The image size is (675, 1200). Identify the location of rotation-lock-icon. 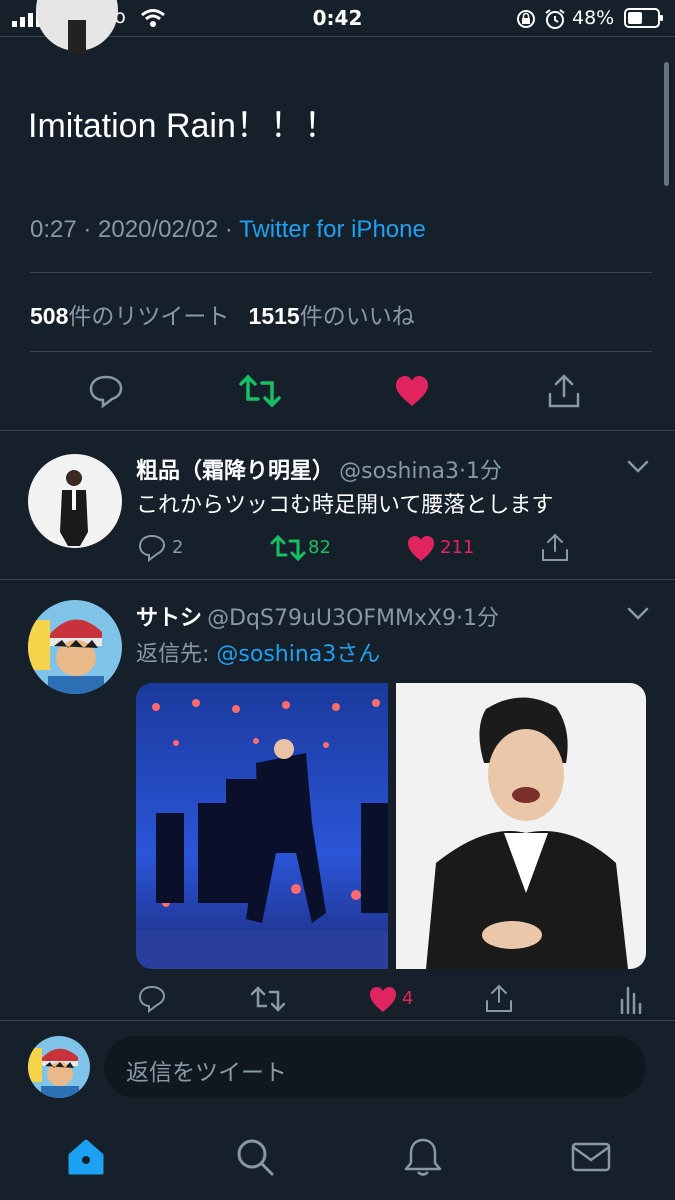
(526, 19).